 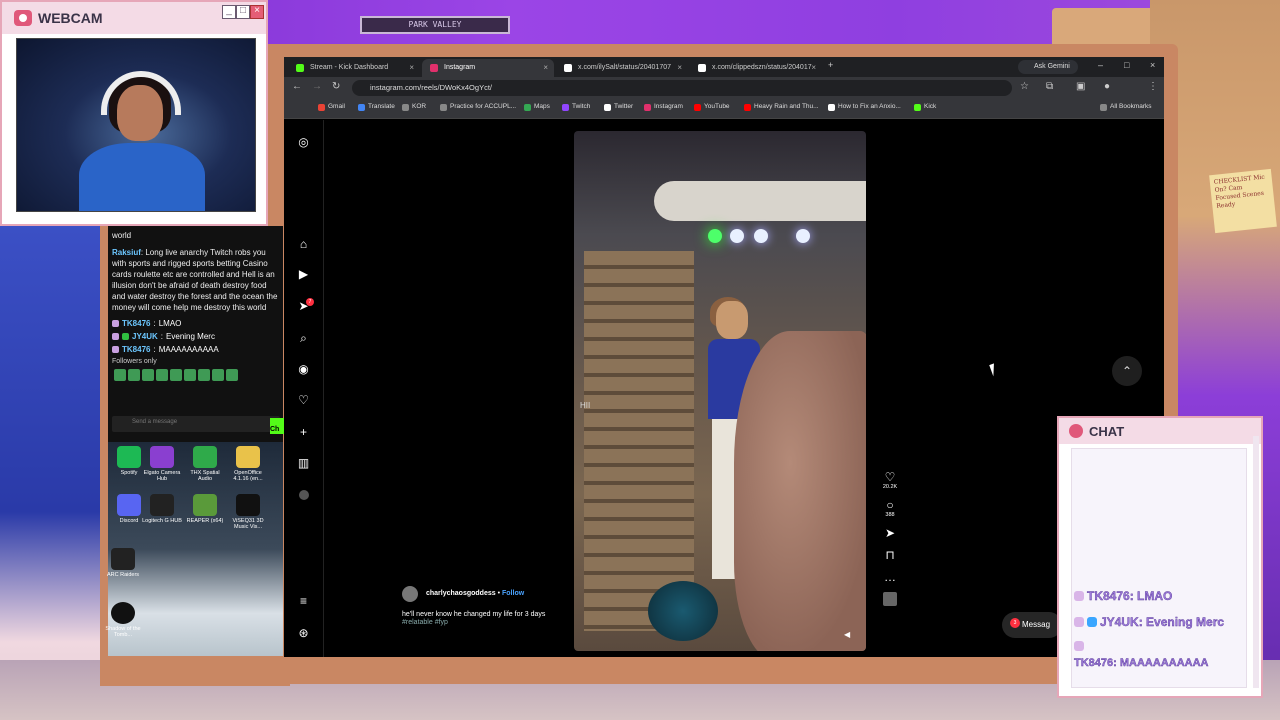 I want to click on bookmark-maps: Maps, so click(x=537, y=107).